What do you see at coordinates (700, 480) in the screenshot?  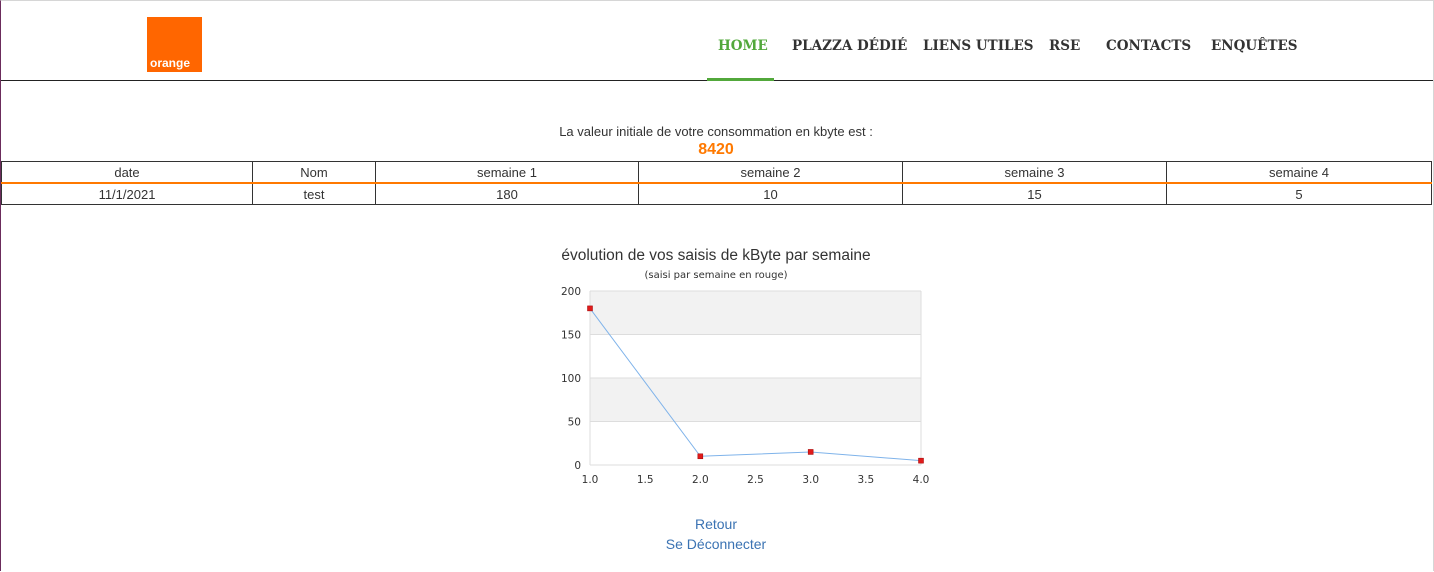 I see `x-tick-label: 2.0` at bounding box center [700, 480].